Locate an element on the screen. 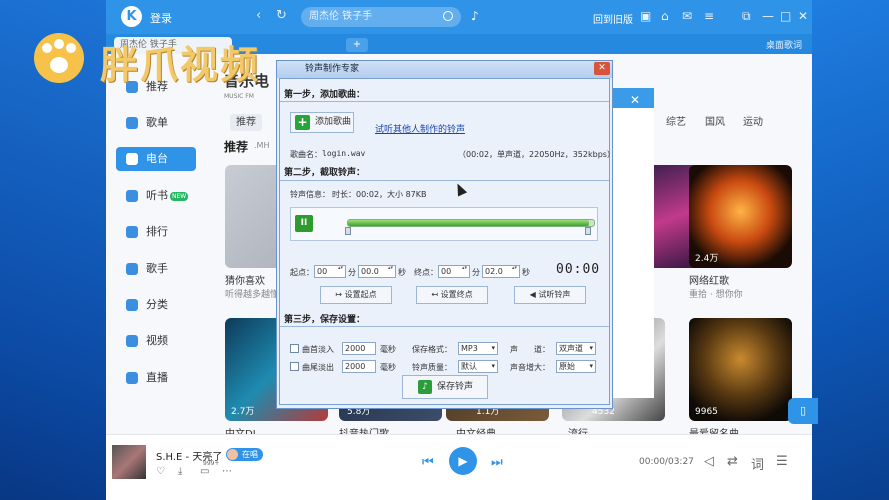  fade-in-checkbox is located at coordinates (294, 348).